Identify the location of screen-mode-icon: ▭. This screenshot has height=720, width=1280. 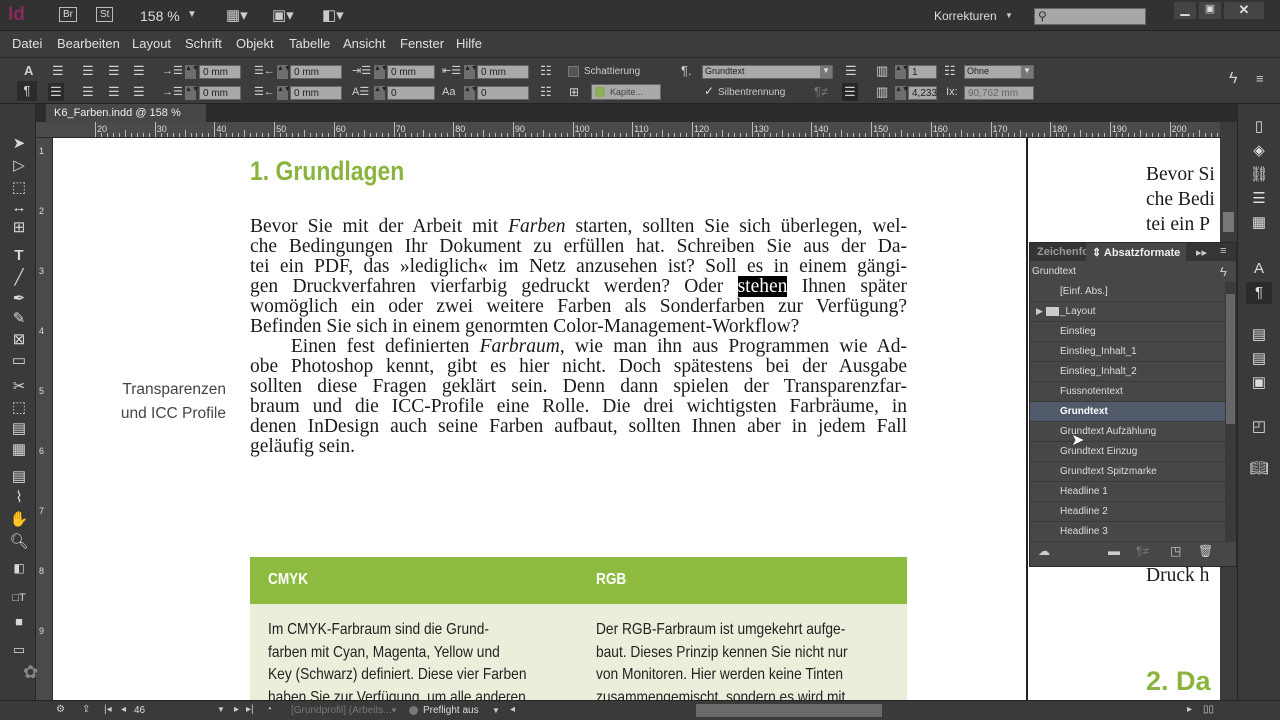
(19, 650).